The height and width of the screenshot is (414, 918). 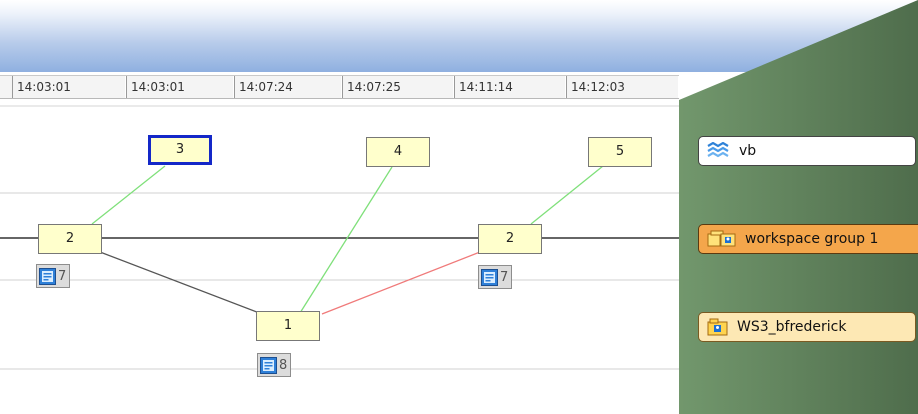 I want to click on tag-label: vb, so click(x=748, y=151).